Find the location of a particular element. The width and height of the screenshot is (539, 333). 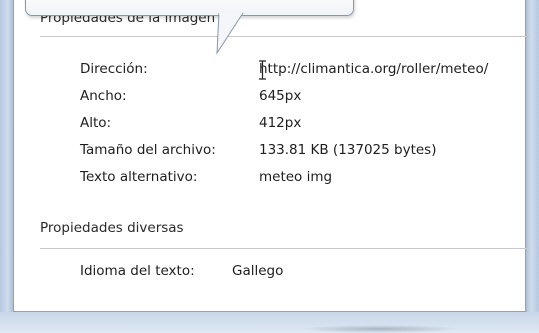

text-language-value: Gallego is located at coordinates (258, 271).